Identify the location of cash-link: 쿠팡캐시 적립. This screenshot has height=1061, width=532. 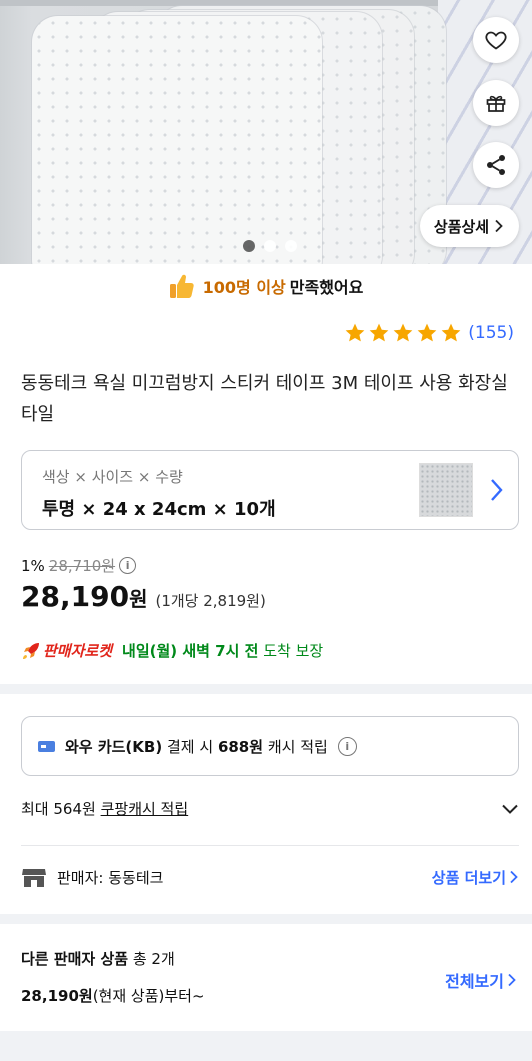
(145, 809).